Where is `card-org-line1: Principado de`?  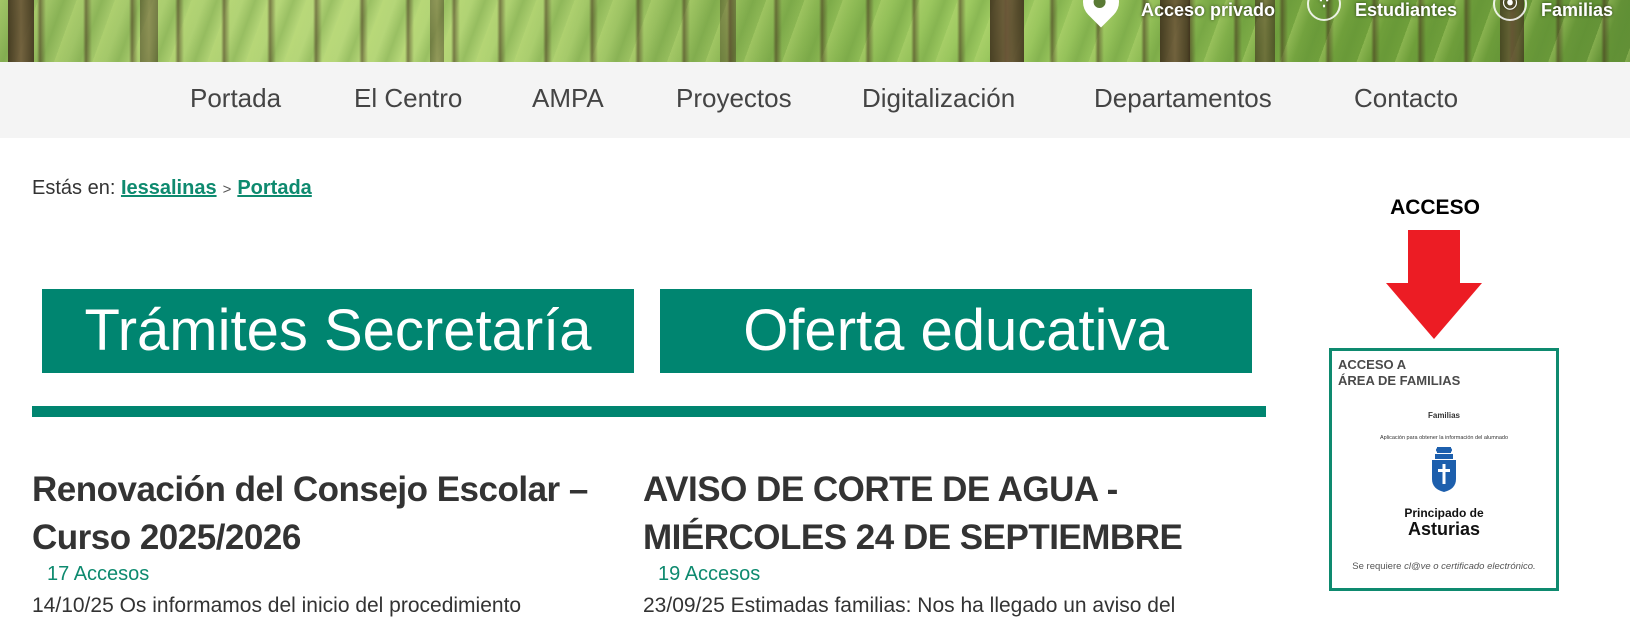 card-org-line1: Principado de is located at coordinates (1444, 513).